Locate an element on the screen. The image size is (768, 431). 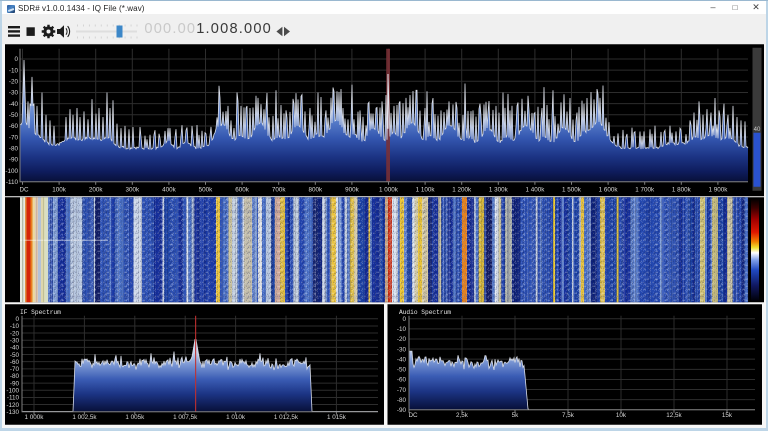
svg-text: 1 300k is located at coordinates (499, 189).